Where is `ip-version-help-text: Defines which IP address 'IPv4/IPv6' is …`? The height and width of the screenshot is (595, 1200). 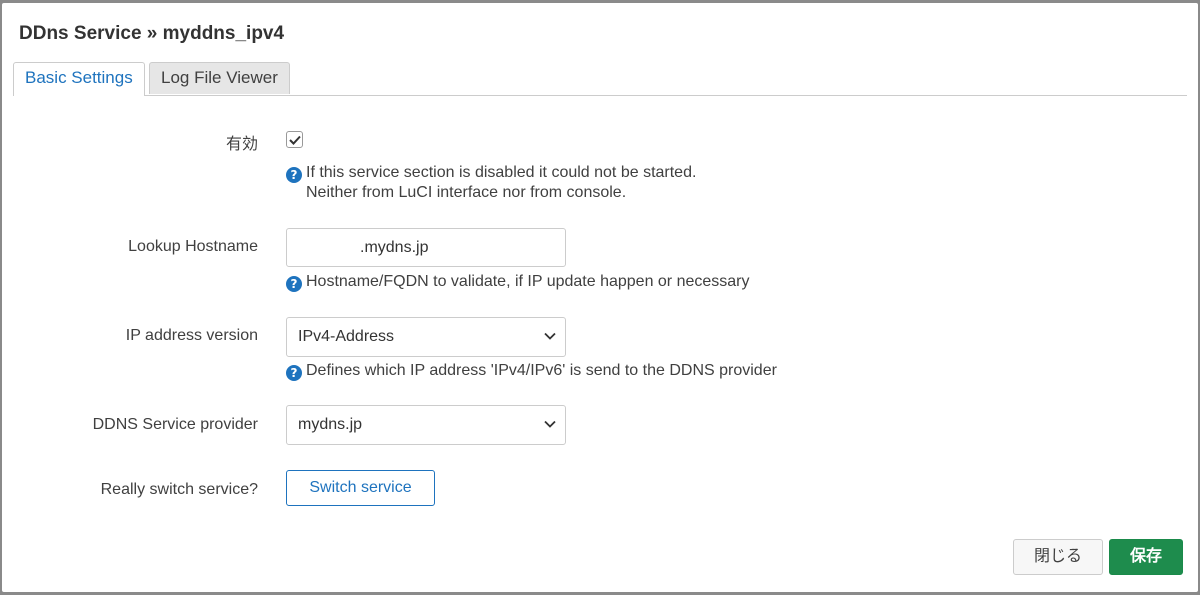
ip-version-help-text: Defines which IP address 'IPv4/IPv6' is … is located at coordinates (541, 370).